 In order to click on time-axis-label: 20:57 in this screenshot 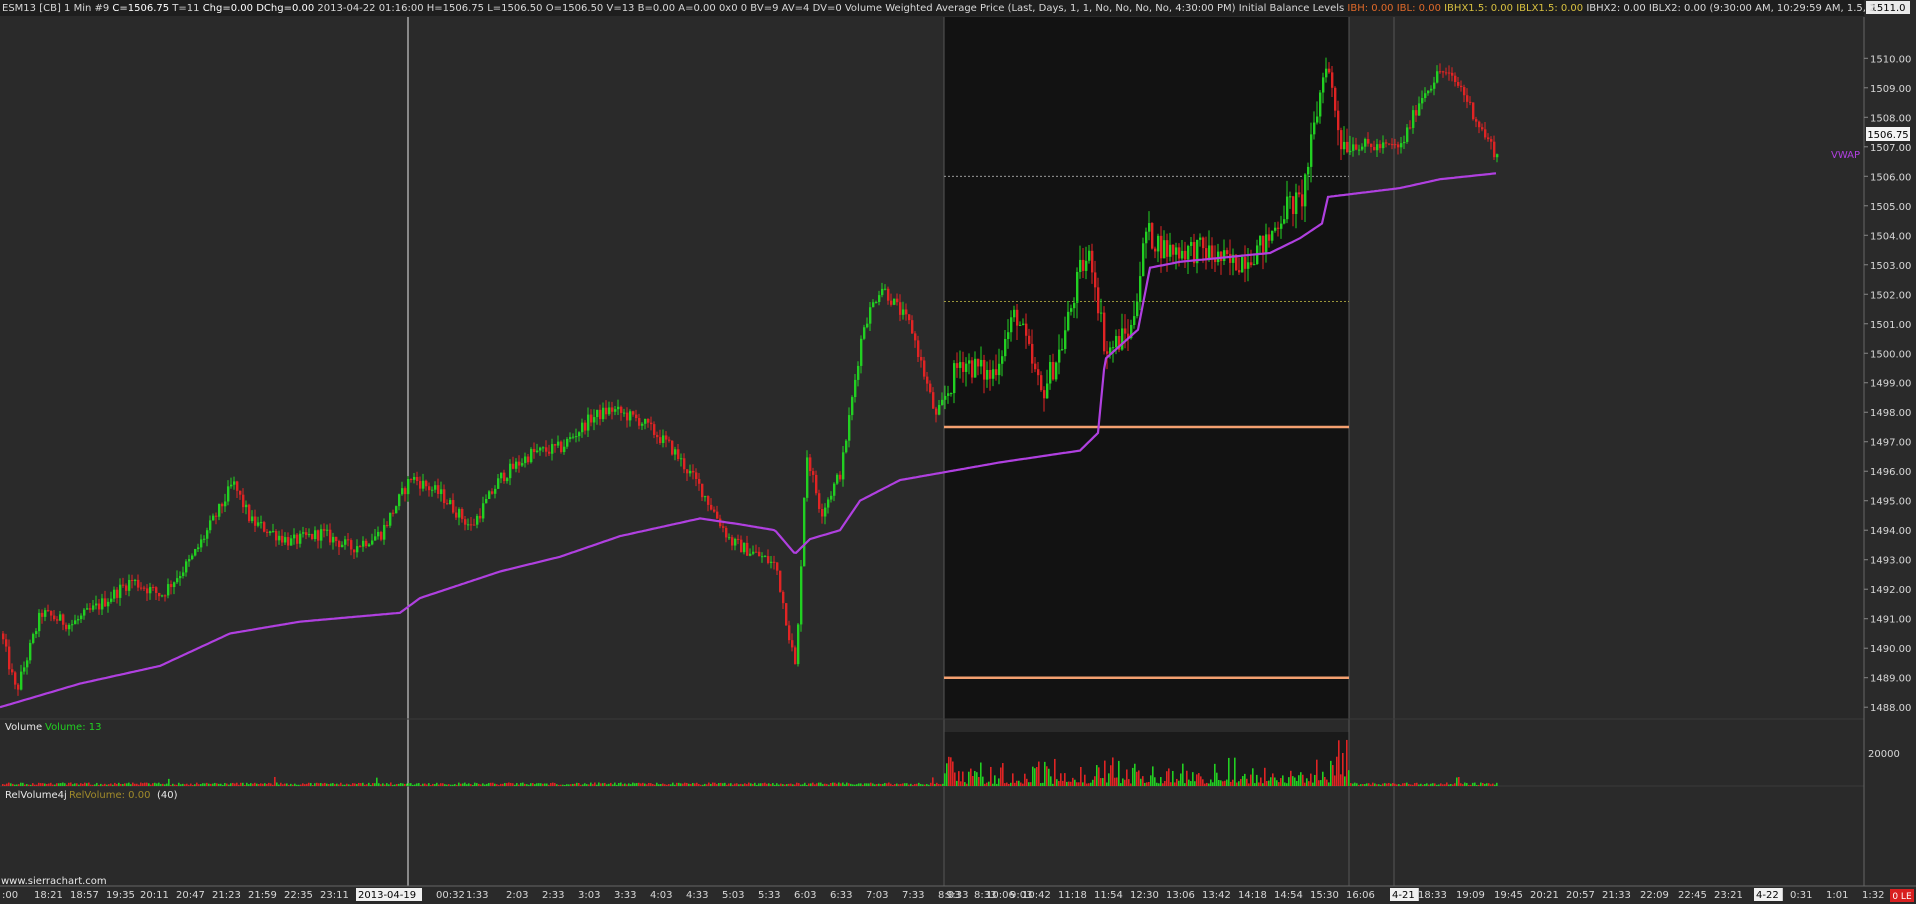, I will do `click(1580, 895)`.